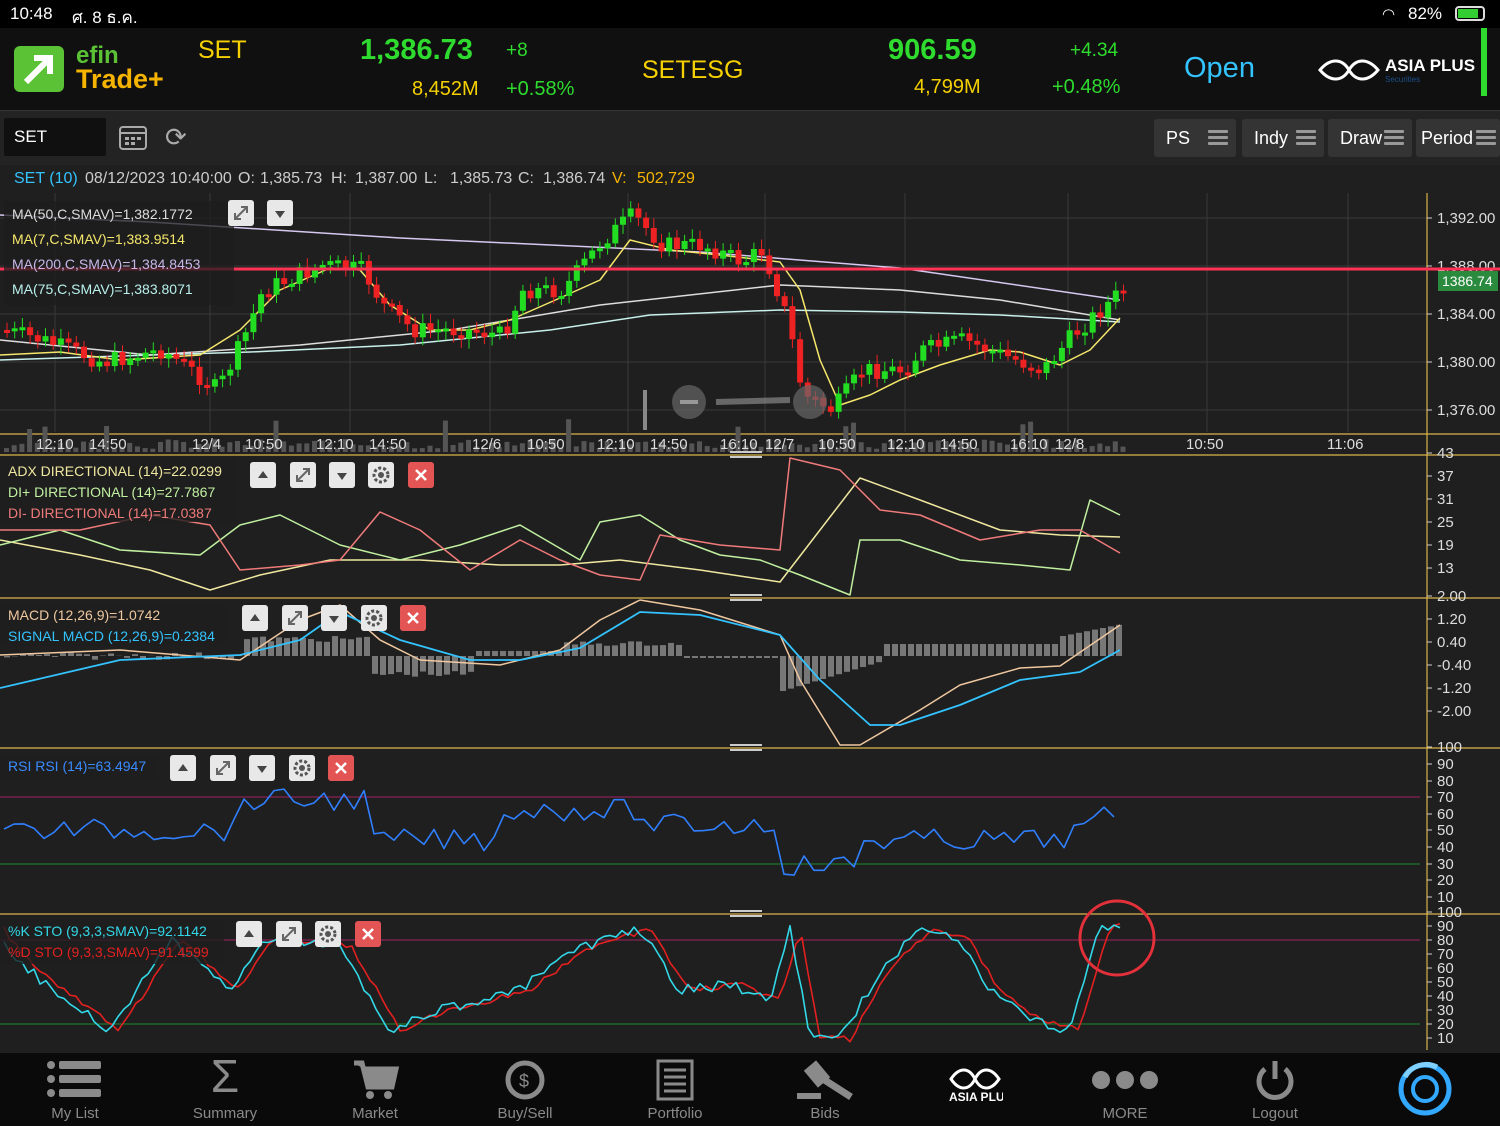 Image resolution: width=1500 pixels, height=1126 pixels. I want to click on symbol-input: SET, so click(55, 137).